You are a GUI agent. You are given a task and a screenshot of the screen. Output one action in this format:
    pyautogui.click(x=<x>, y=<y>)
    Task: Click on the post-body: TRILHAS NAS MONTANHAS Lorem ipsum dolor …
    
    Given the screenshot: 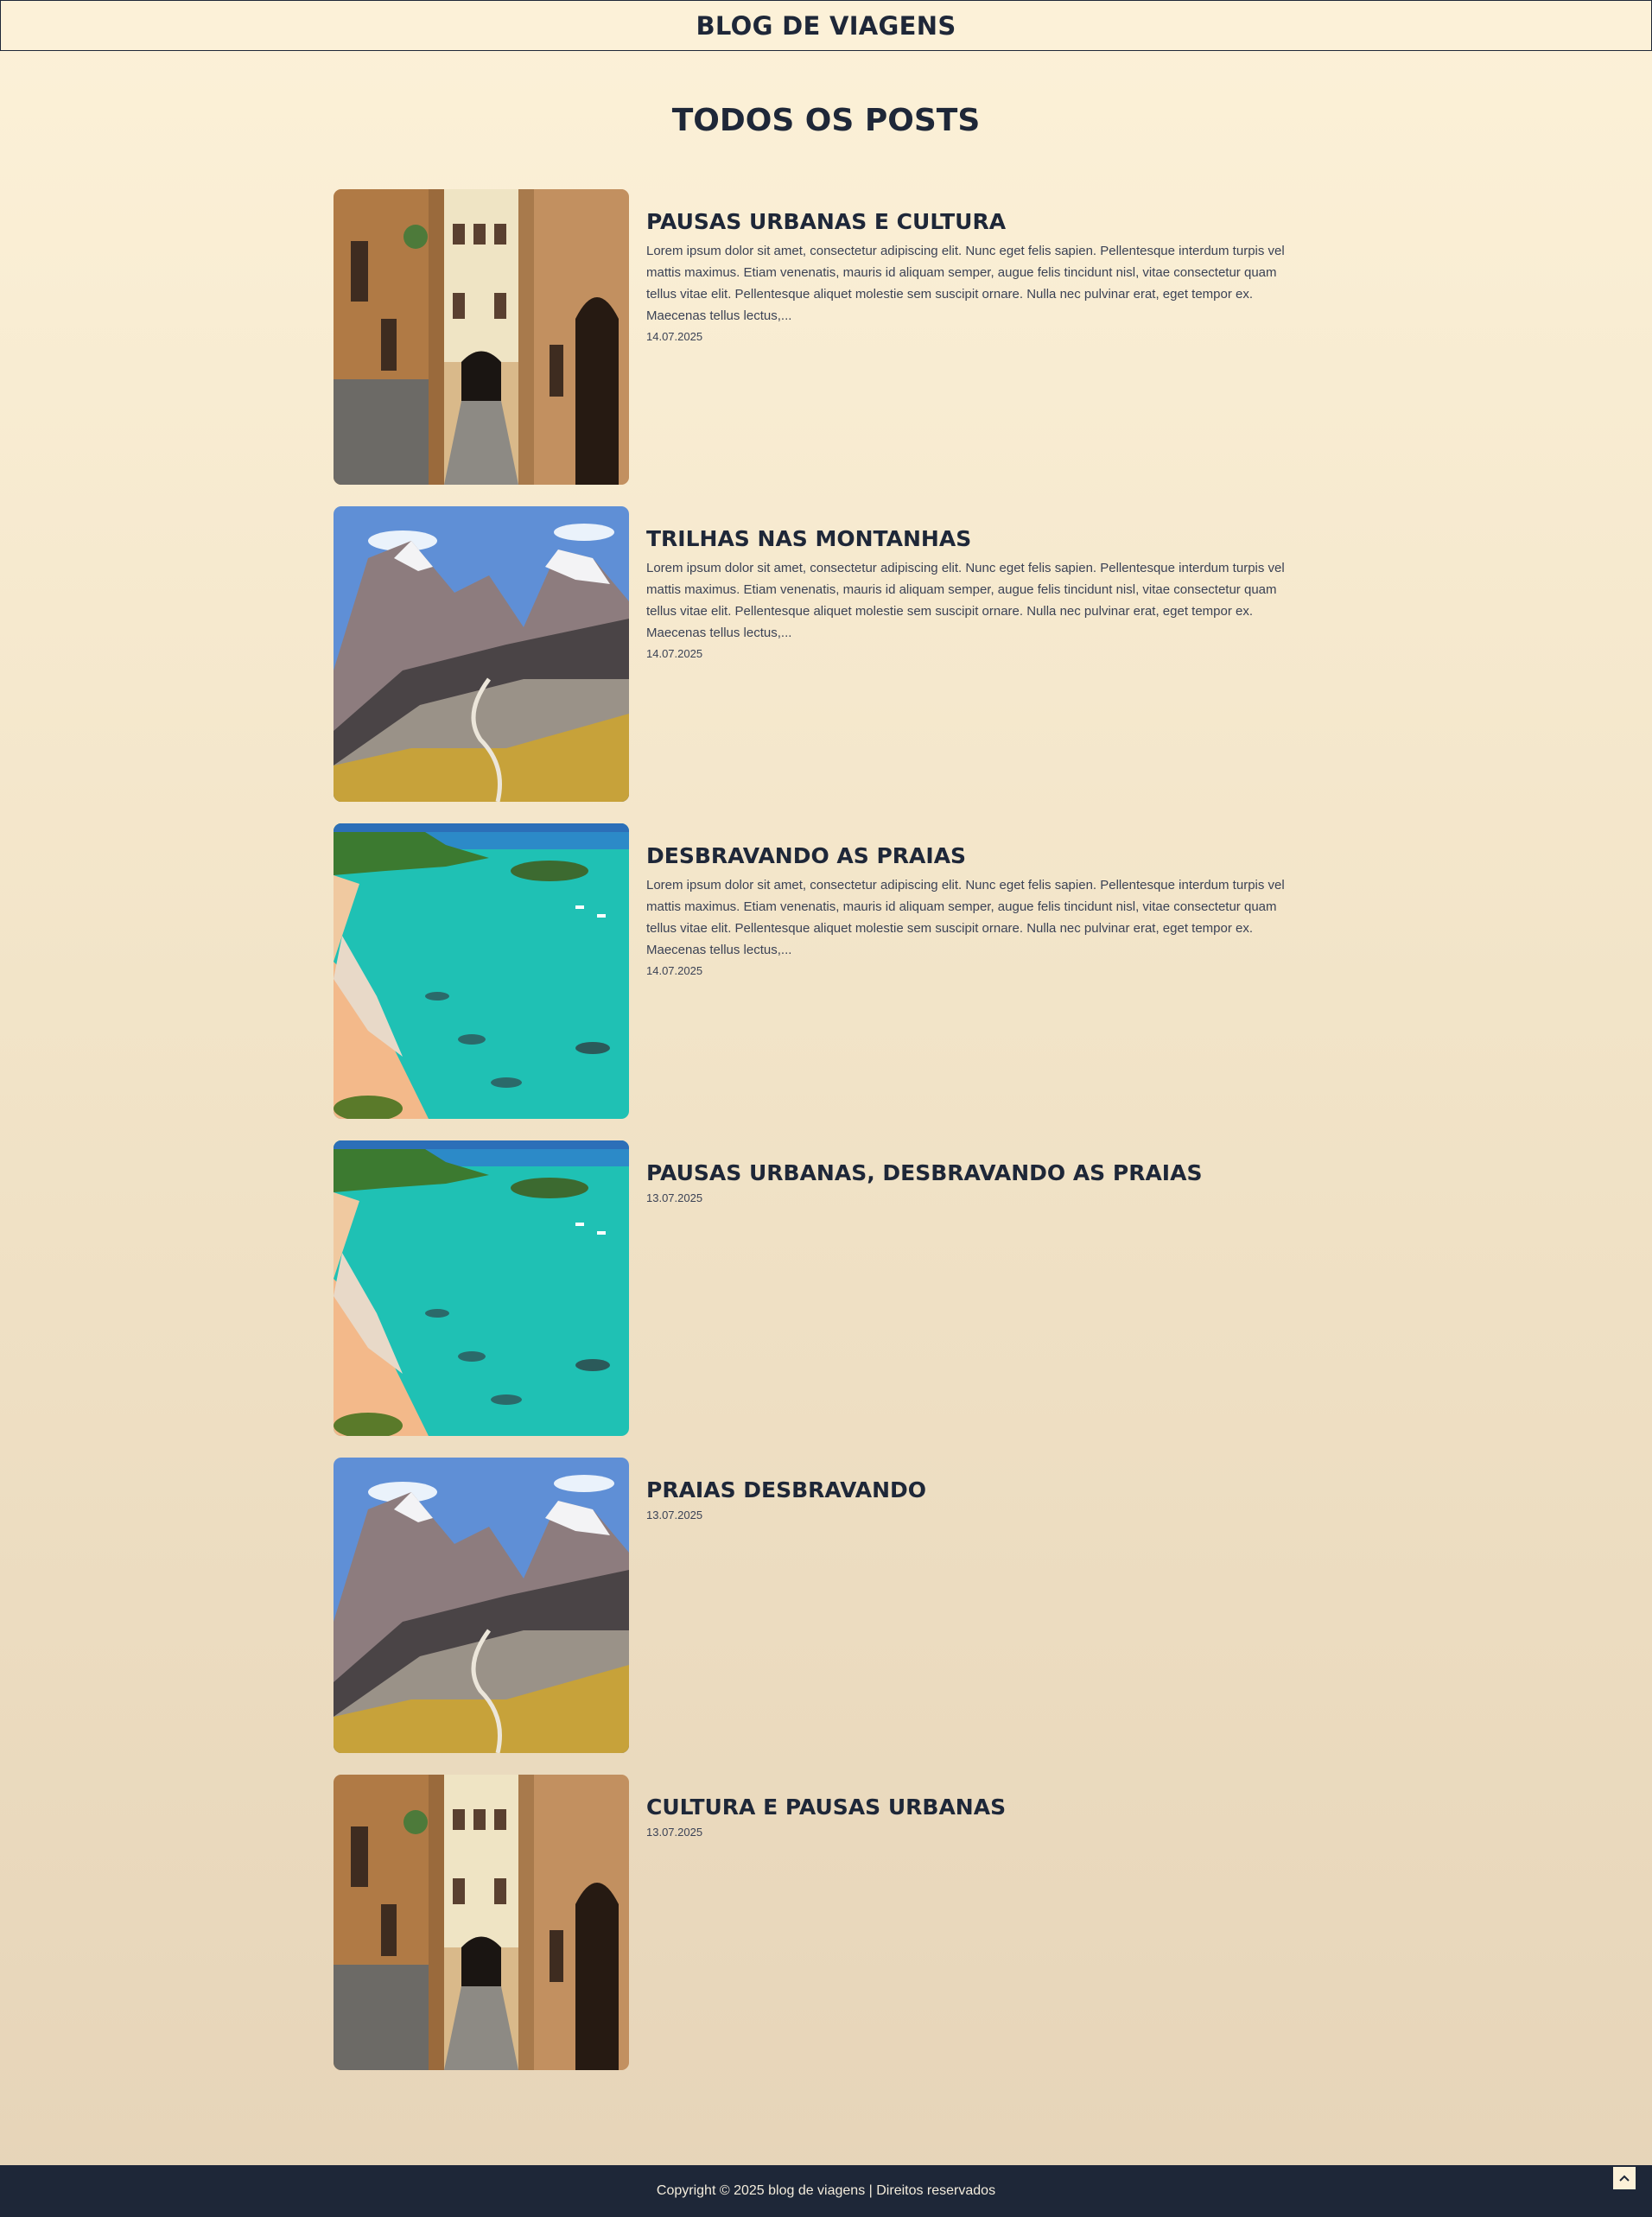 What is the action you would take?
    pyautogui.click(x=965, y=654)
    